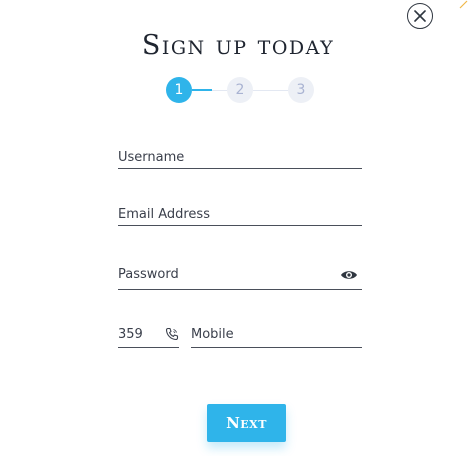  I want to click on step-2: 2, so click(240, 90).